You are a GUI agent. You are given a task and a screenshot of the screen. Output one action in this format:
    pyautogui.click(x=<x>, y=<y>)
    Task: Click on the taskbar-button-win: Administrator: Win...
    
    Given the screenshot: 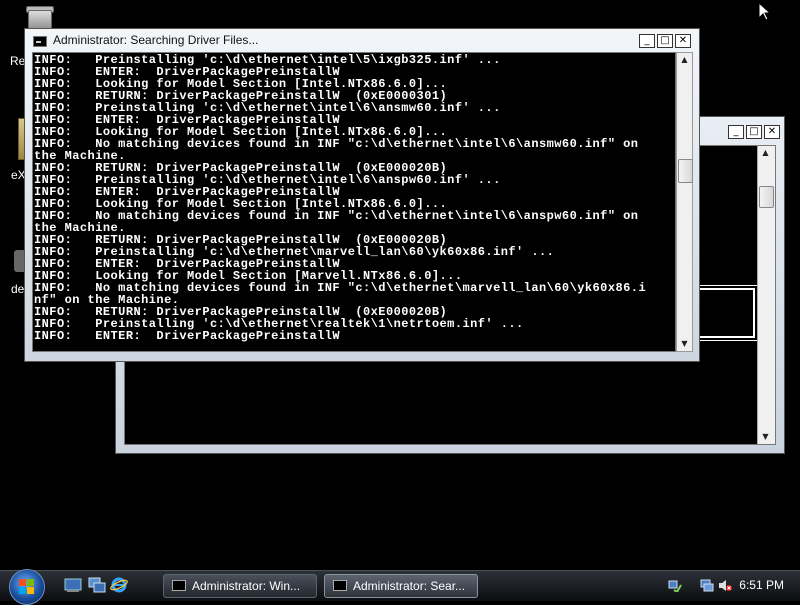 What is the action you would take?
    pyautogui.click(x=240, y=586)
    